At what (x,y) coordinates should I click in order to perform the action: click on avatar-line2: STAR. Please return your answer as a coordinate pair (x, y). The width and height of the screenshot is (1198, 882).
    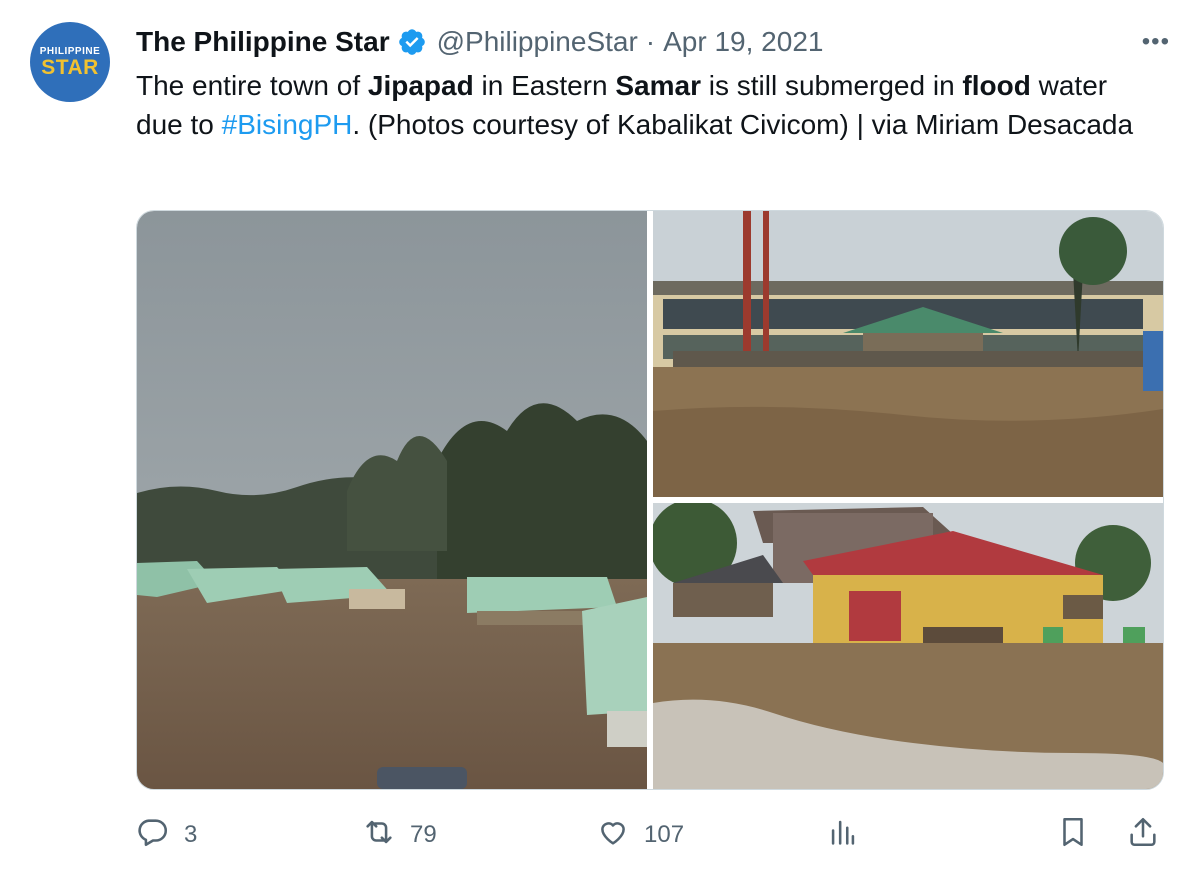
    Looking at the image, I should click on (70, 67).